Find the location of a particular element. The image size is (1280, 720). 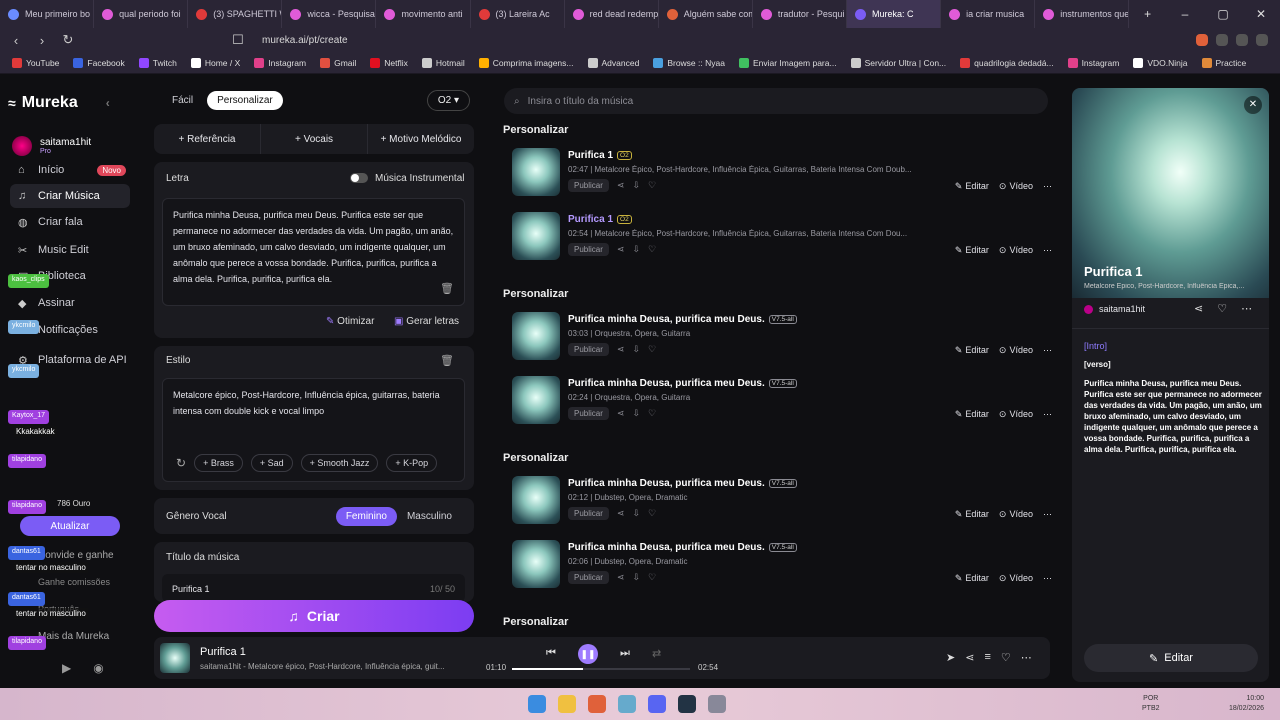

search-bar: ⌕ Insira o título da música is located at coordinates (776, 101).